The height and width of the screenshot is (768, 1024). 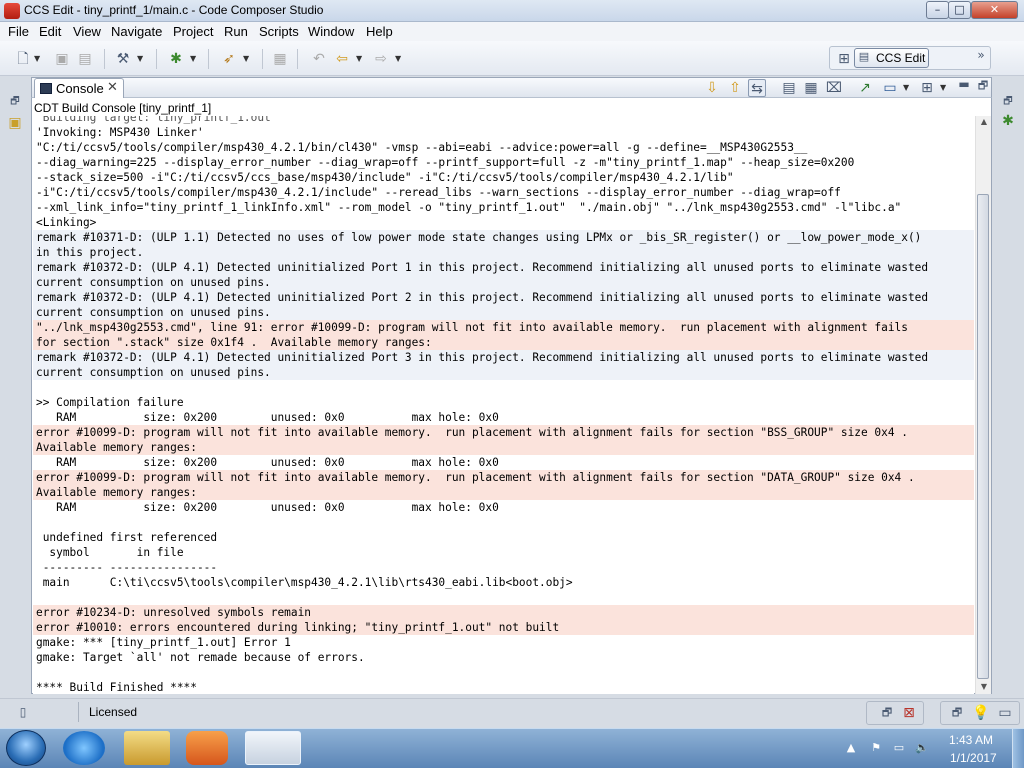 I want to click on problems-icon: ⊠, so click(x=909, y=713).